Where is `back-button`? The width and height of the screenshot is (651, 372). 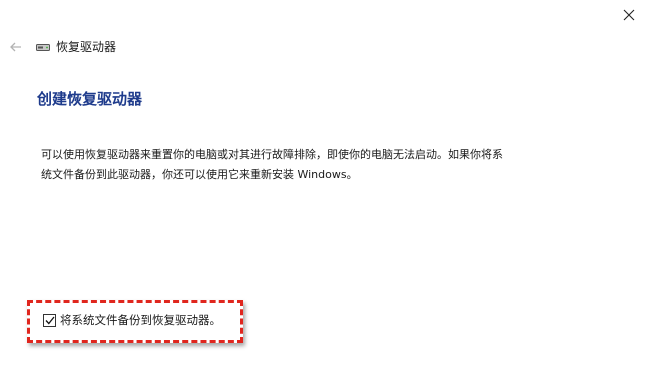 back-button is located at coordinates (16, 47).